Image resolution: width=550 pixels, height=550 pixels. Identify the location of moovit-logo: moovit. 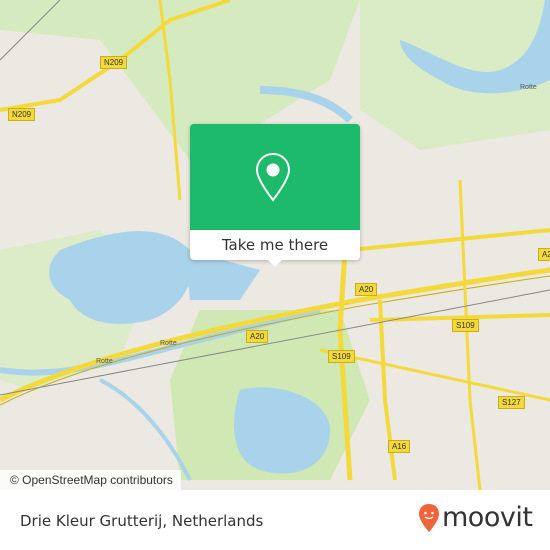
(475, 517).